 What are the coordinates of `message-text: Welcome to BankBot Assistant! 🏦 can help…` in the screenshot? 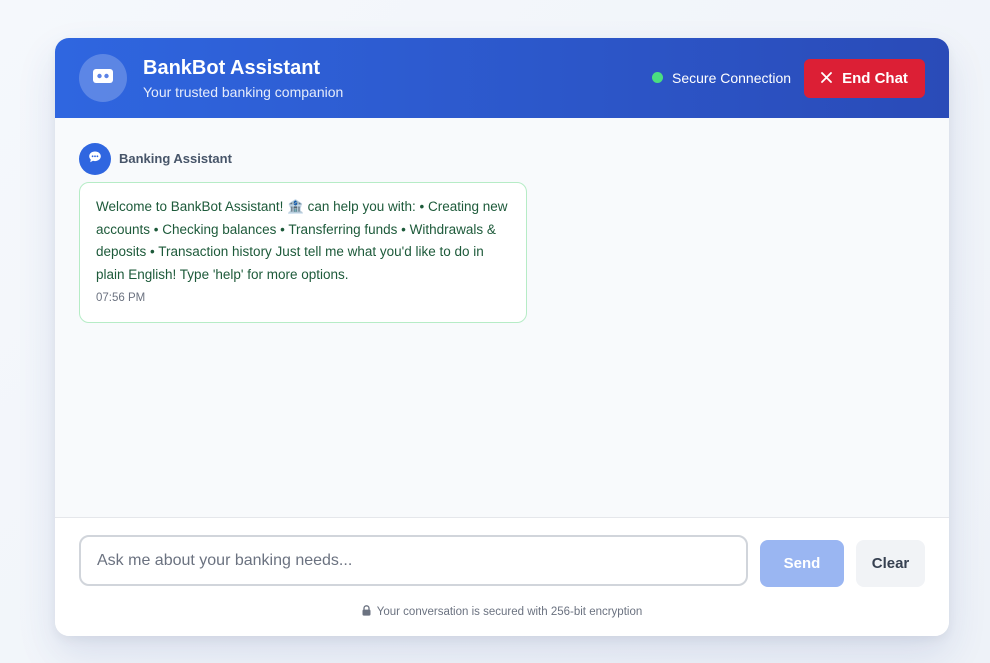 It's located at (302, 240).